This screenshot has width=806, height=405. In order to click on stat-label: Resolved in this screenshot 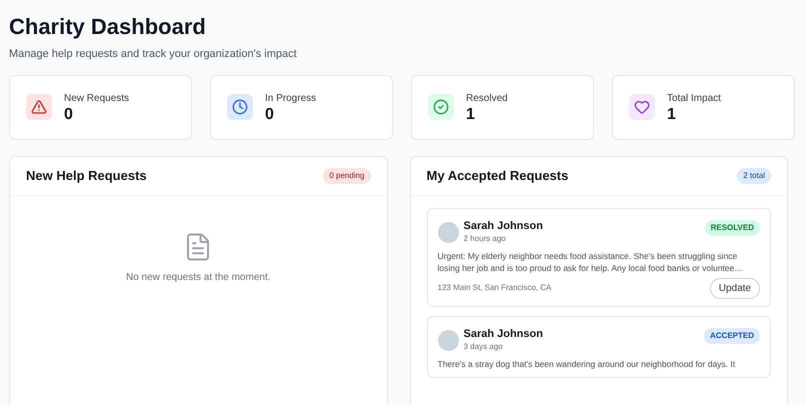, I will do `click(487, 99)`.